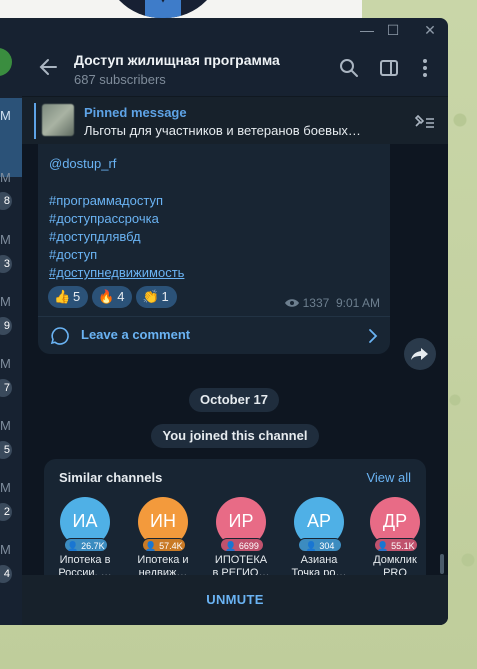 The width and height of the screenshot is (477, 669). Describe the element at coordinates (235, 31) in the screenshot. I see `window-titlebar: — ☐ ✕` at that location.